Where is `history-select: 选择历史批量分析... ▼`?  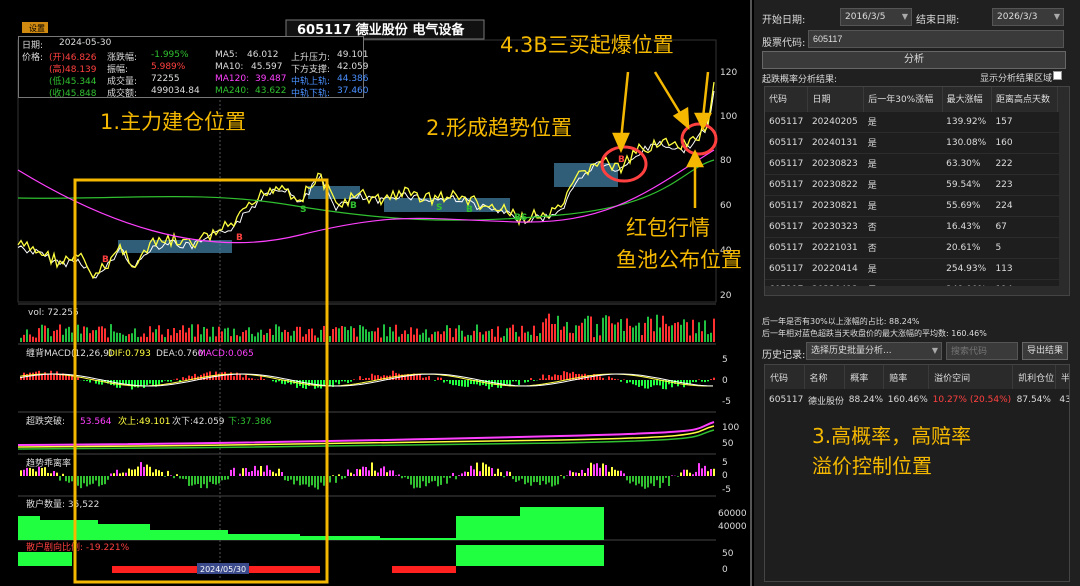 history-select: 选择历史批量分析... ▼ is located at coordinates (874, 351).